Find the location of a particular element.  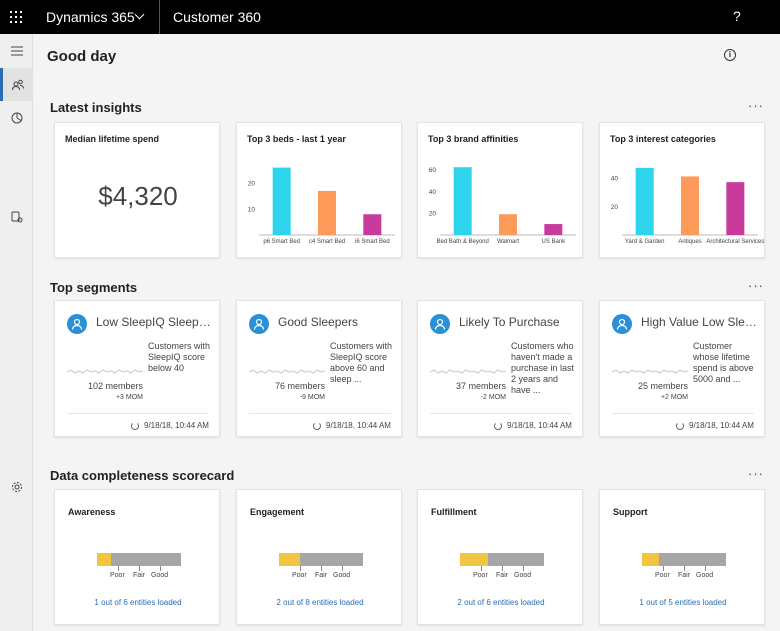

people-icon is located at coordinates (16, 84).